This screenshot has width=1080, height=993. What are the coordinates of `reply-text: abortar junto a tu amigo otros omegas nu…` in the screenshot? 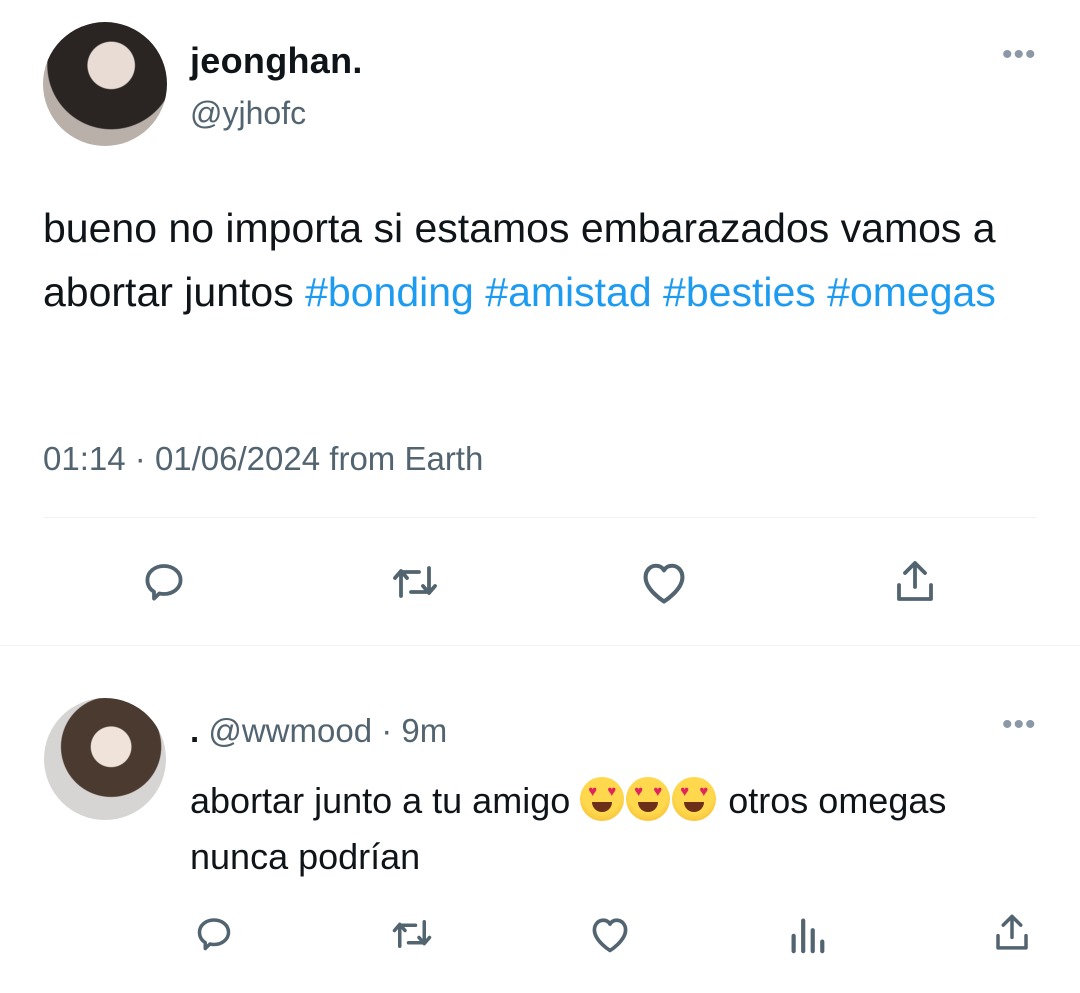 It's located at (590, 829).